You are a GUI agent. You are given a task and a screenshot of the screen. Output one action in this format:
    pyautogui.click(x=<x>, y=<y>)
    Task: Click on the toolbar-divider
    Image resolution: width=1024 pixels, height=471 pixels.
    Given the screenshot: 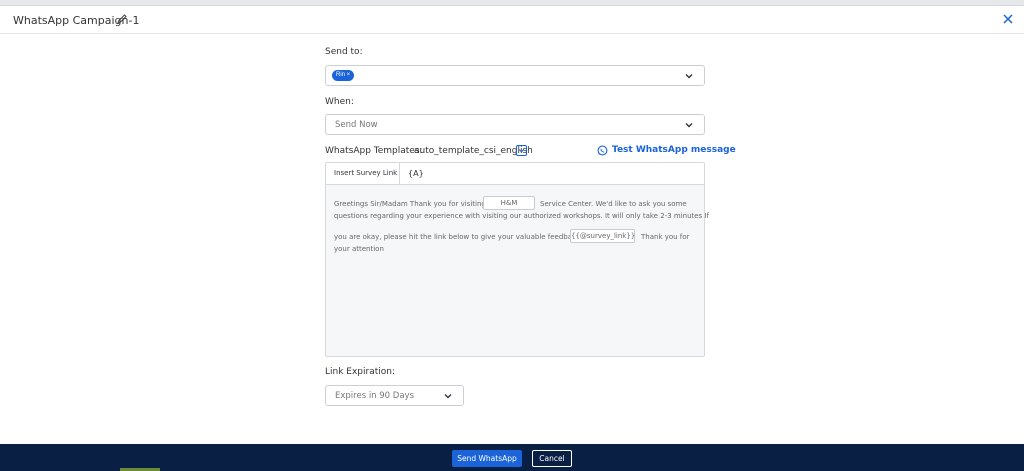 What is the action you would take?
    pyautogui.click(x=399, y=173)
    